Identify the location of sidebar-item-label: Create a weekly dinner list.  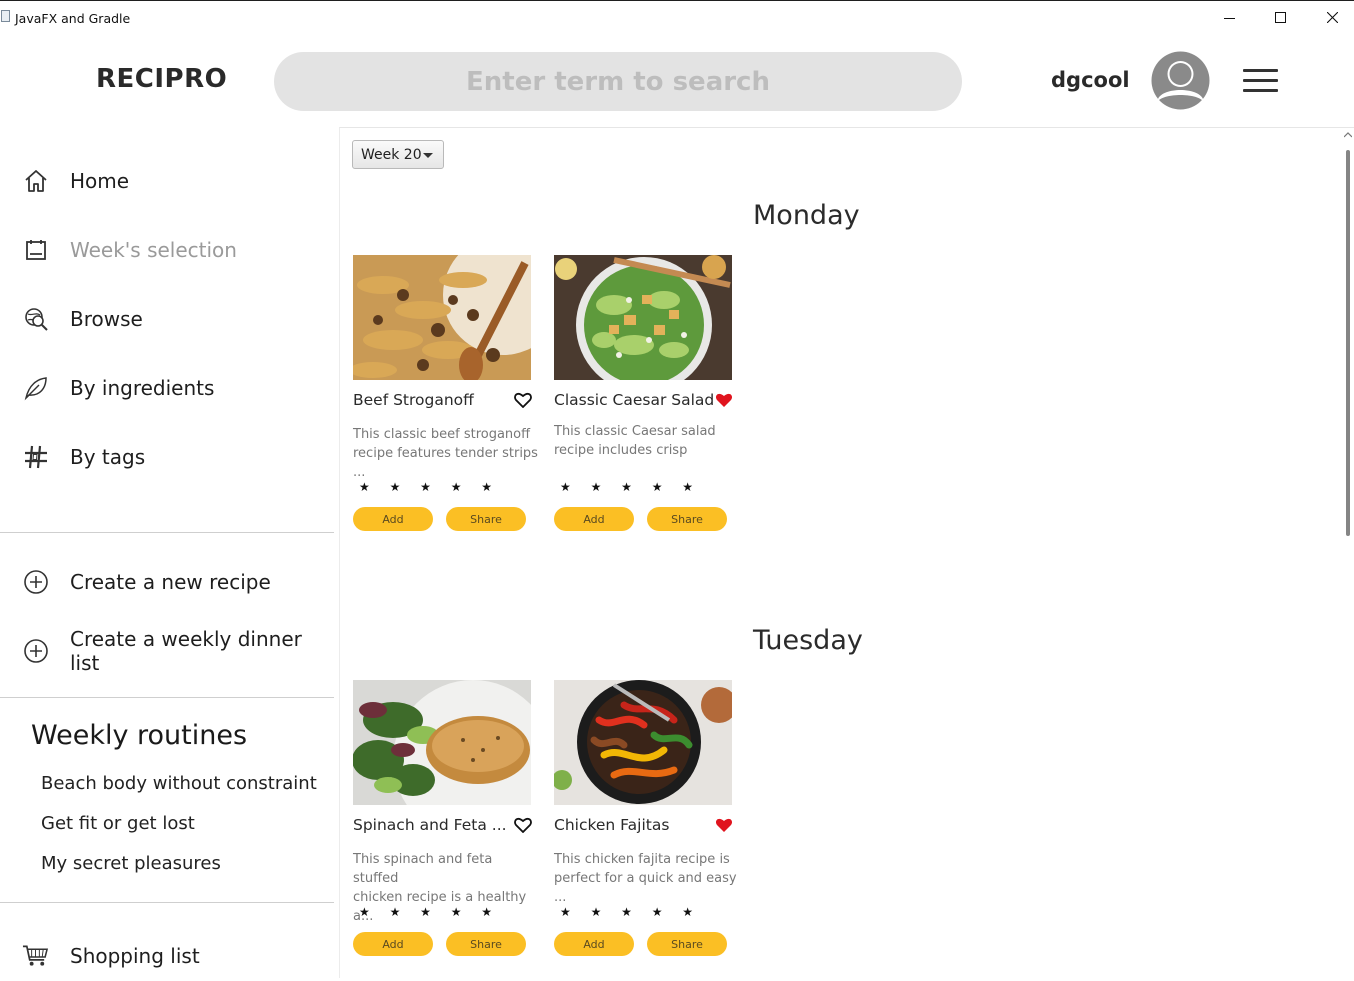
(186, 651).